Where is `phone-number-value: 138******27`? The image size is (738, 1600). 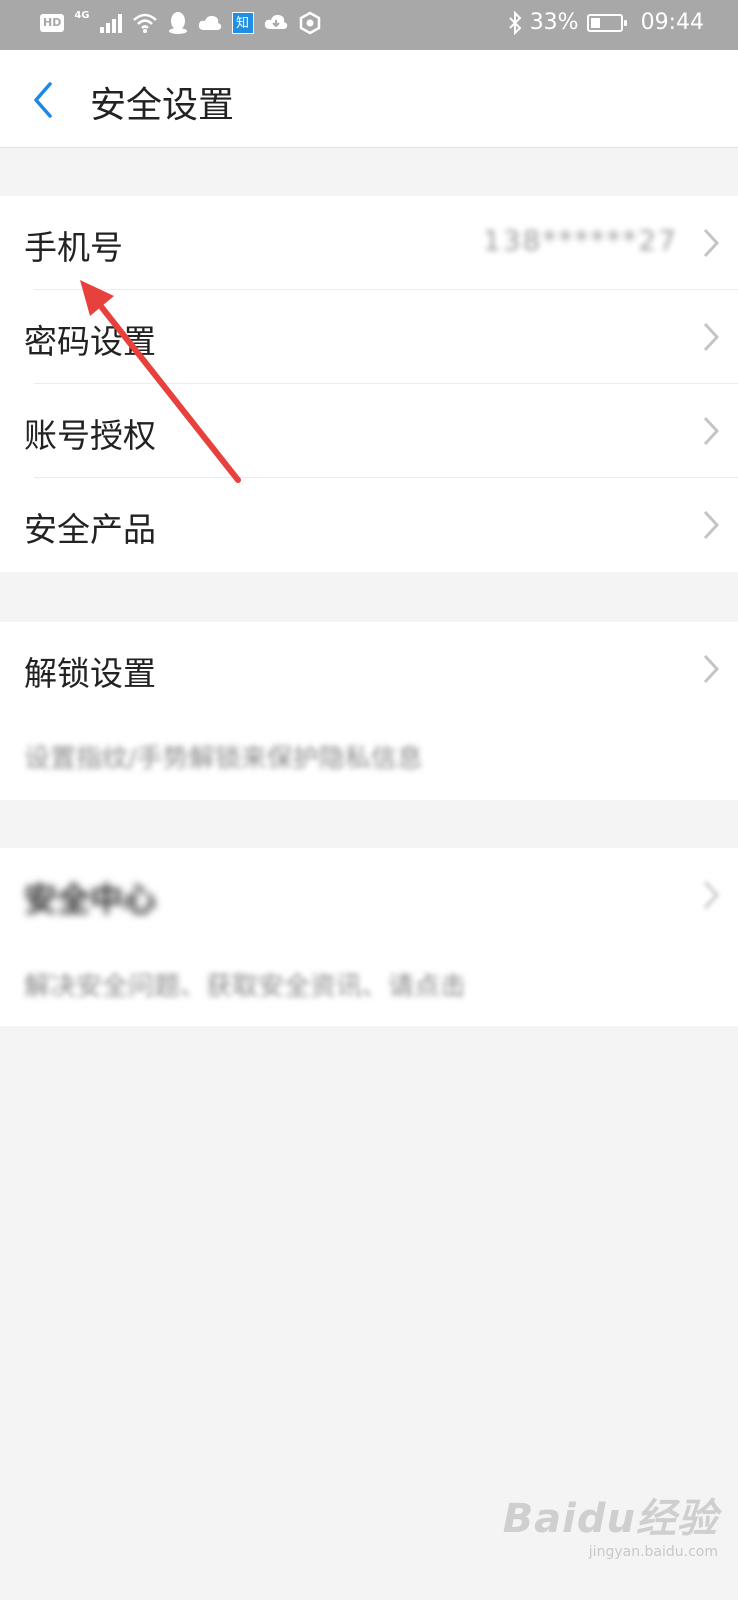 phone-number-value: 138******27 is located at coordinates (580, 240).